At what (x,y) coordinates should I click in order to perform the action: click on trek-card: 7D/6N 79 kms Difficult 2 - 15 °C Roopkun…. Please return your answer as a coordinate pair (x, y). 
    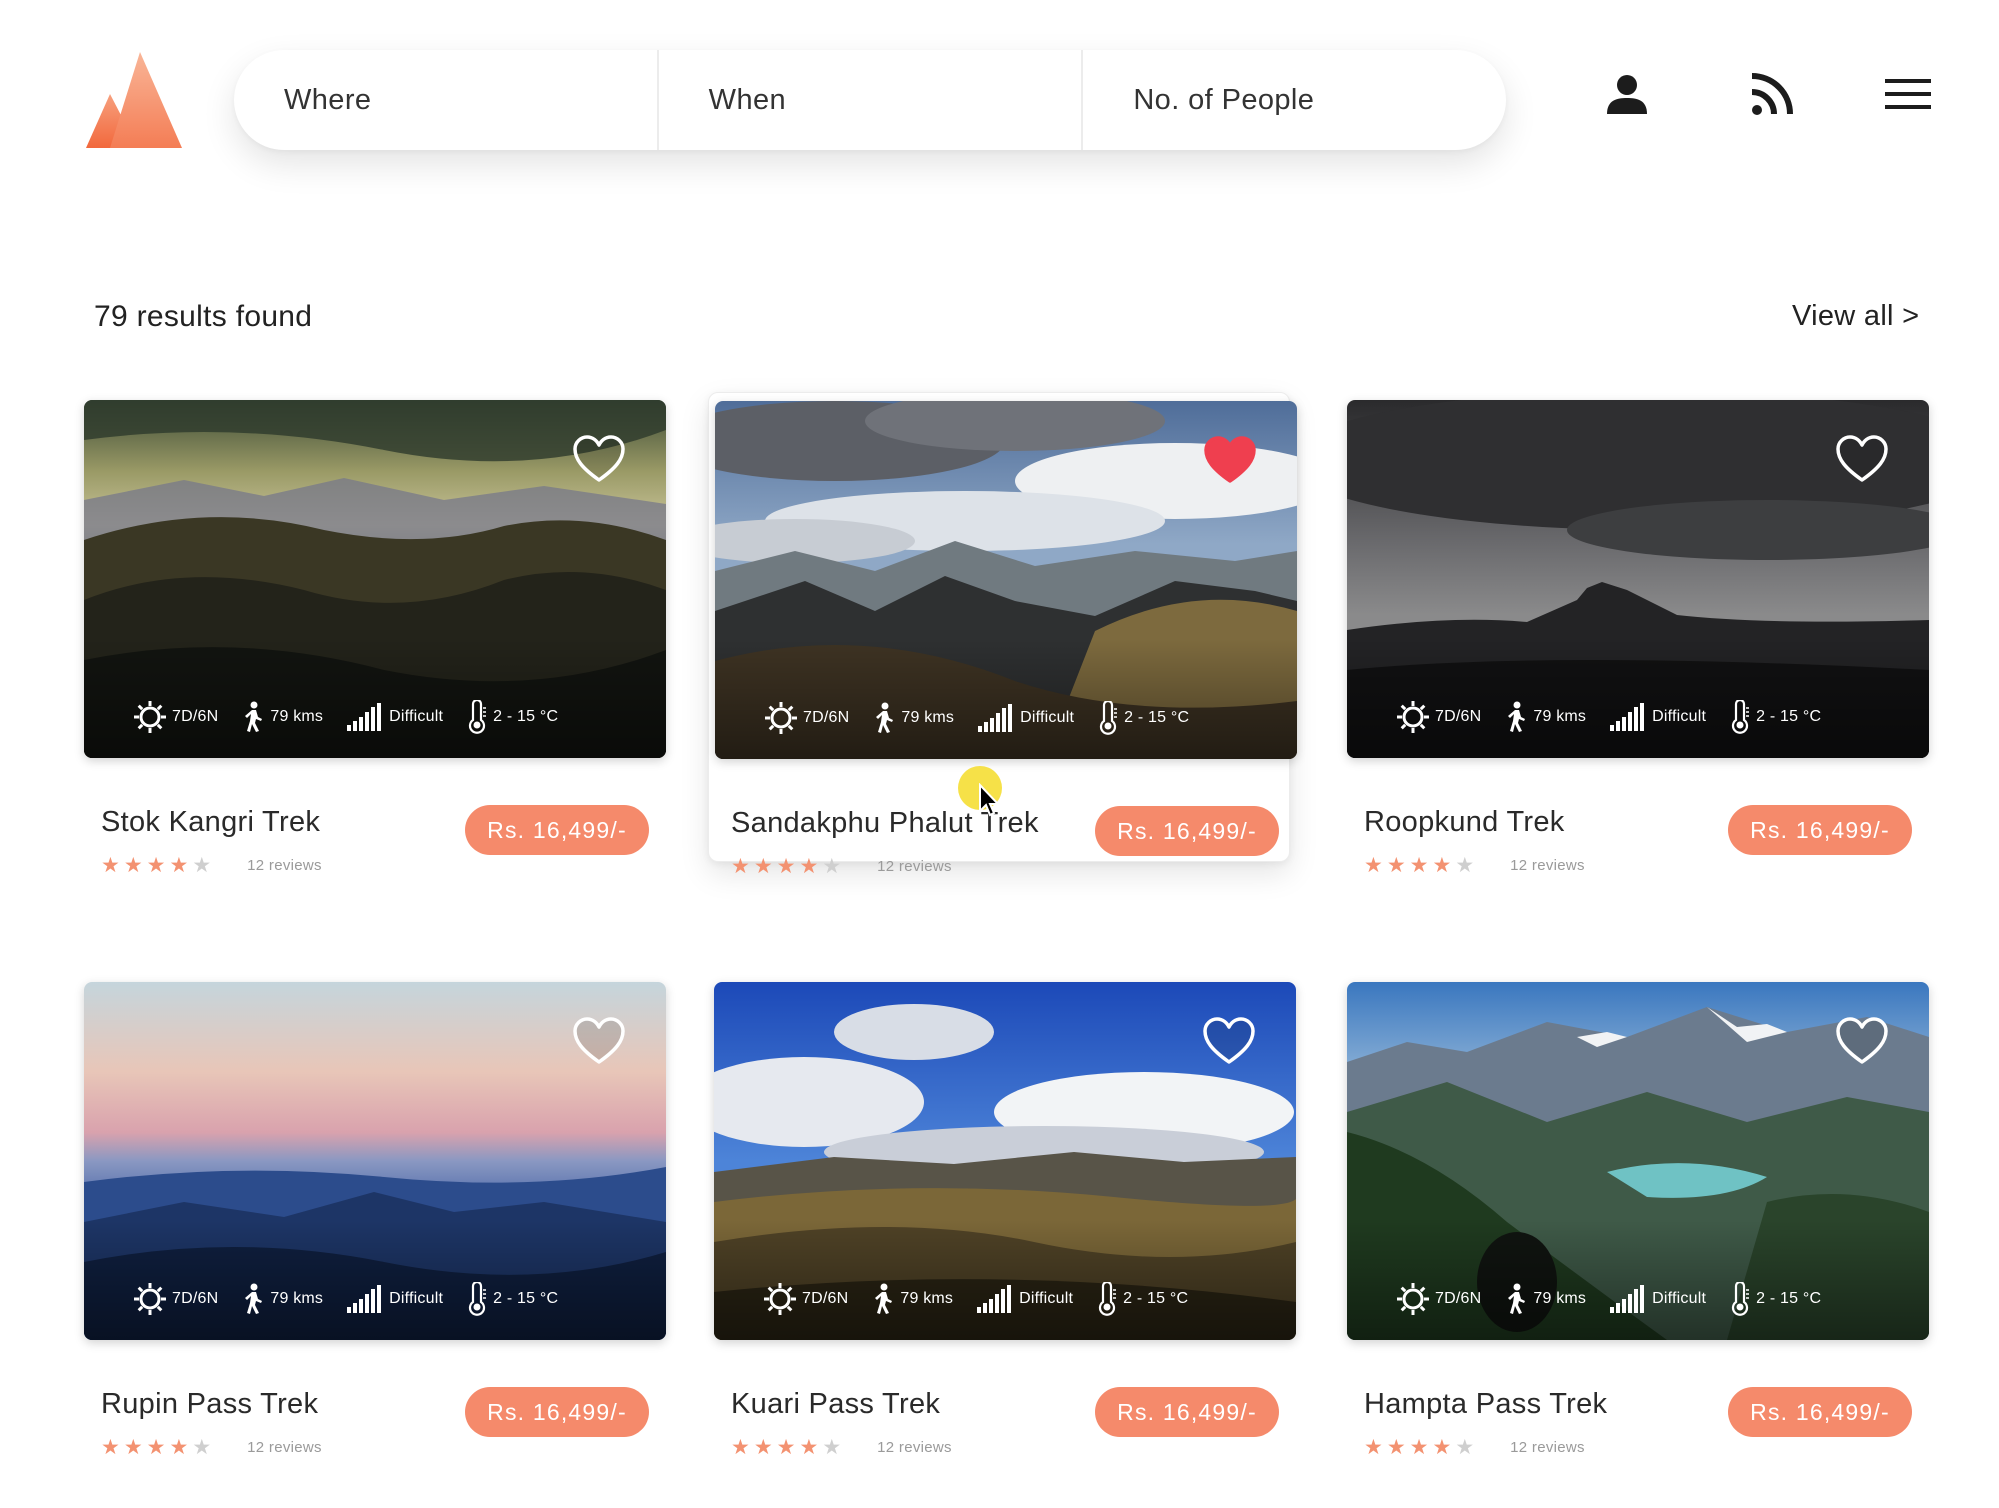
    Looking at the image, I should click on (1638, 638).